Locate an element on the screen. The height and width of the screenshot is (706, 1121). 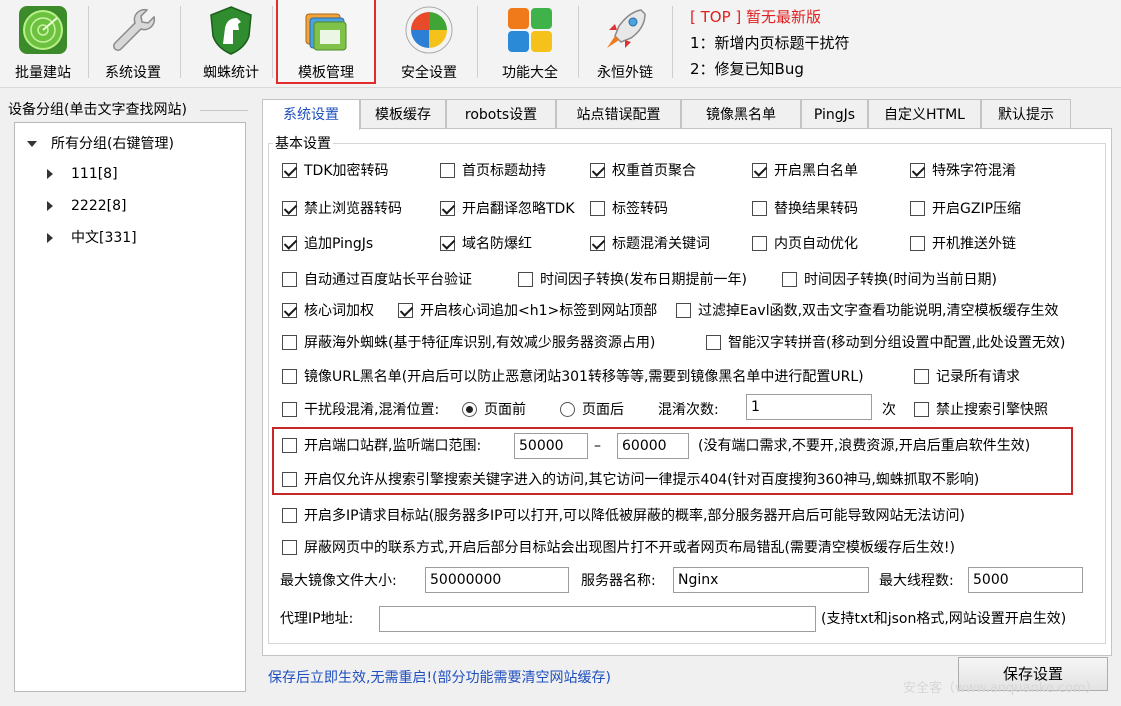
toolbar-batch-build-button: 批量建站 is located at coordinates (43, 42).